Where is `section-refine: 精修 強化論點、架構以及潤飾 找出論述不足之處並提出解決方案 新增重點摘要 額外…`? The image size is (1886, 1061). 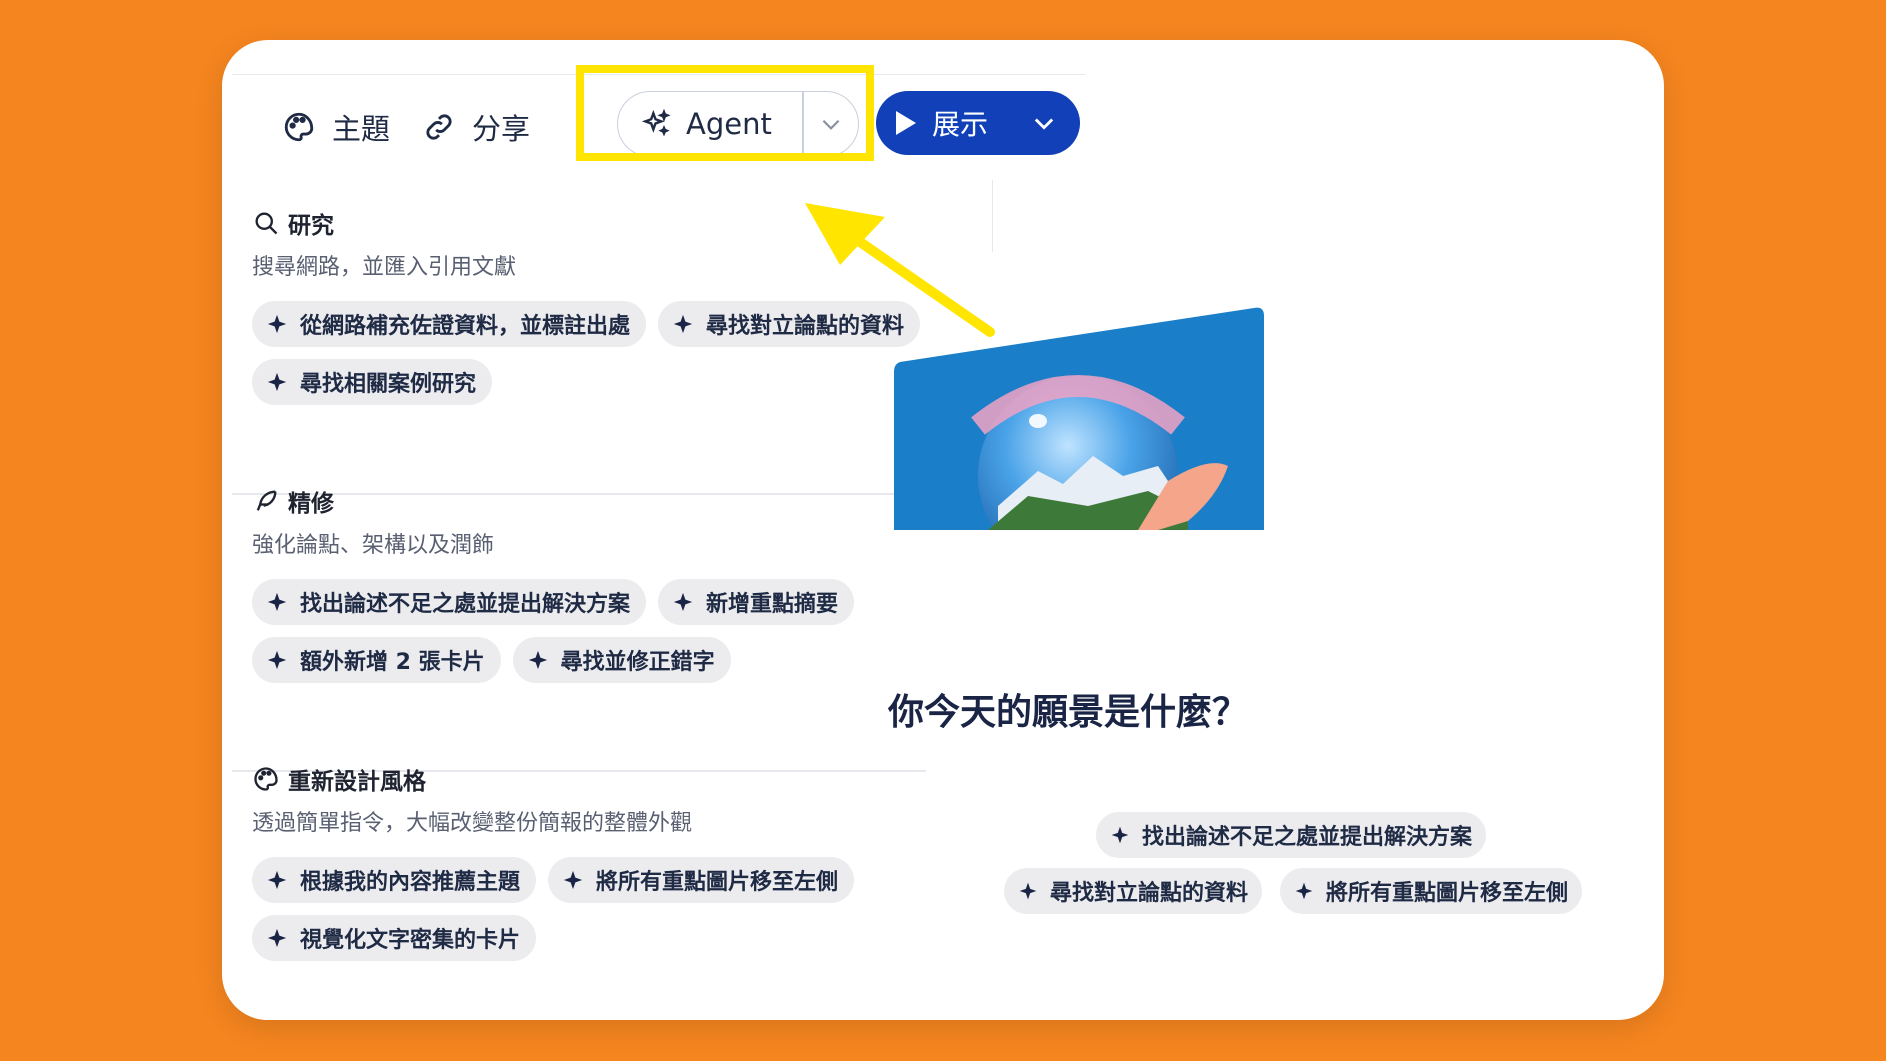 section-refine: 精修 強化論點、架構以及潤飾 找出論述不足之處並提出解決方案 新增重點摘要 額外… is located at coordinates (602, 583).